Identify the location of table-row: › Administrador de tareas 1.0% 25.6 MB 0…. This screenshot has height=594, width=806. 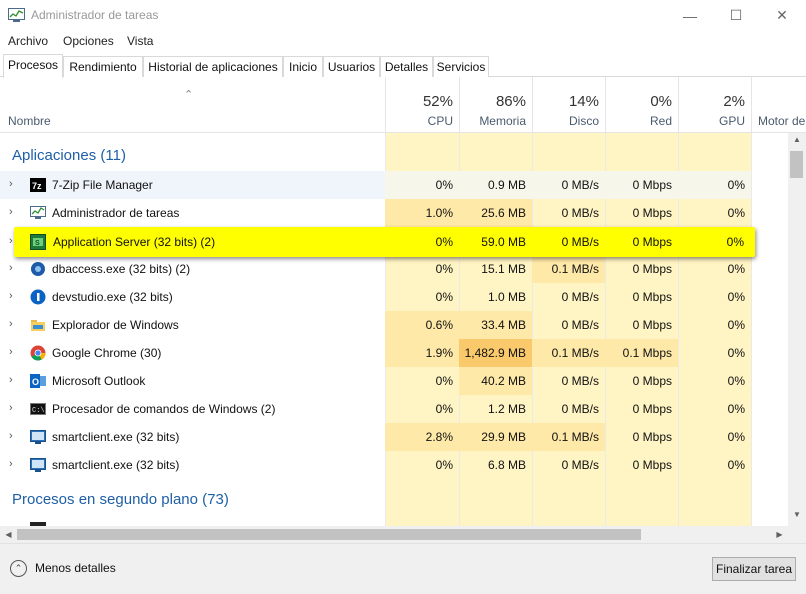
(394, 213).